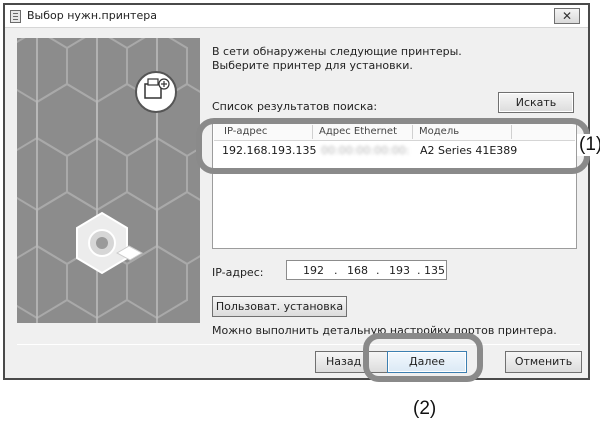  Describe the element at coordinates (337, 51) in the screenshot. I see `instruction-line-1: В сети обнаружены следующие принтеры.` at that location.